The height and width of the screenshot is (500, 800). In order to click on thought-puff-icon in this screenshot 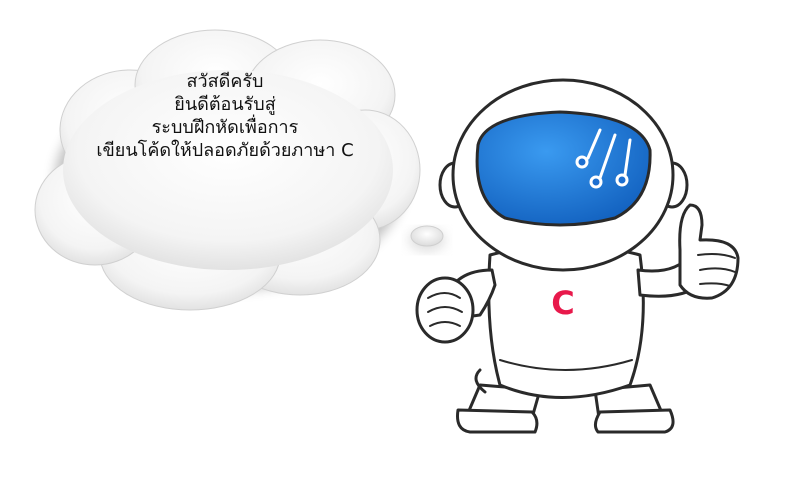, I will do `click(427, 238)`.